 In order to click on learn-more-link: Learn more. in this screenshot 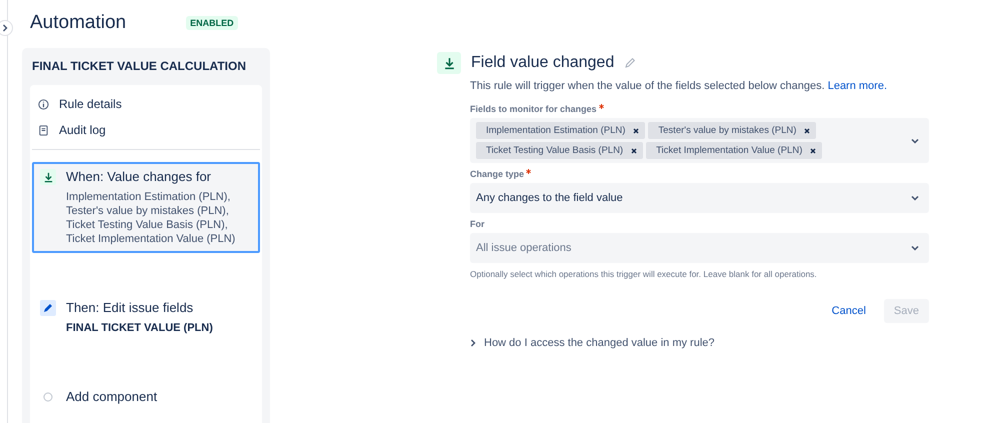, I will do `click(858, 86)`.